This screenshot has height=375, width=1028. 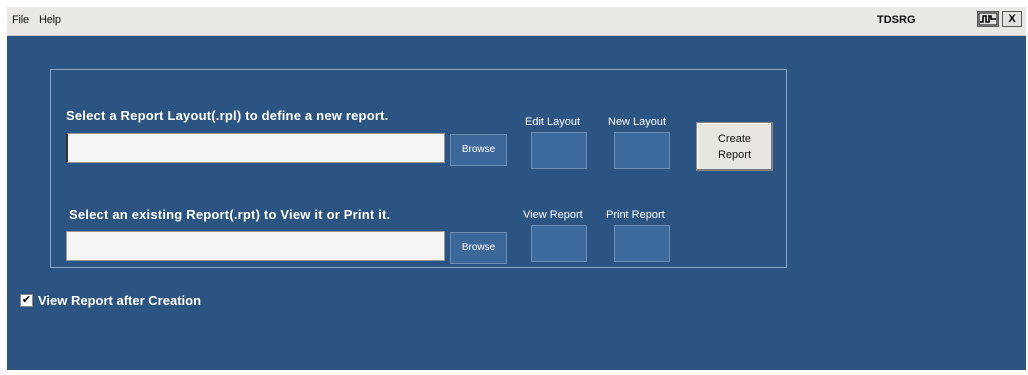 I want to click on menu-help: Help, so click(x=50, y=20).